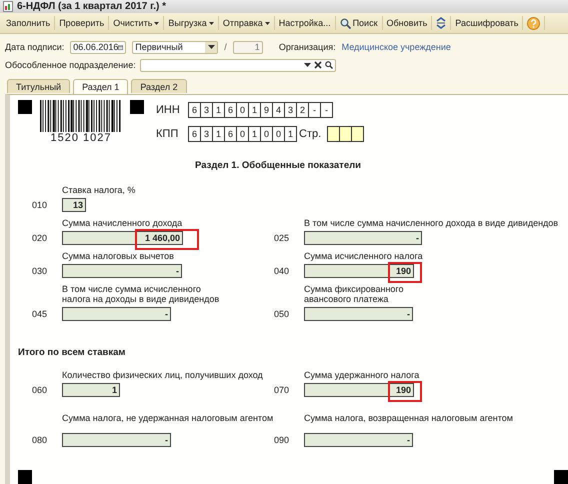 The width and height of the screenshot is (568, 484). I want to click on barcode: 1520 1027, so click(81, 122).